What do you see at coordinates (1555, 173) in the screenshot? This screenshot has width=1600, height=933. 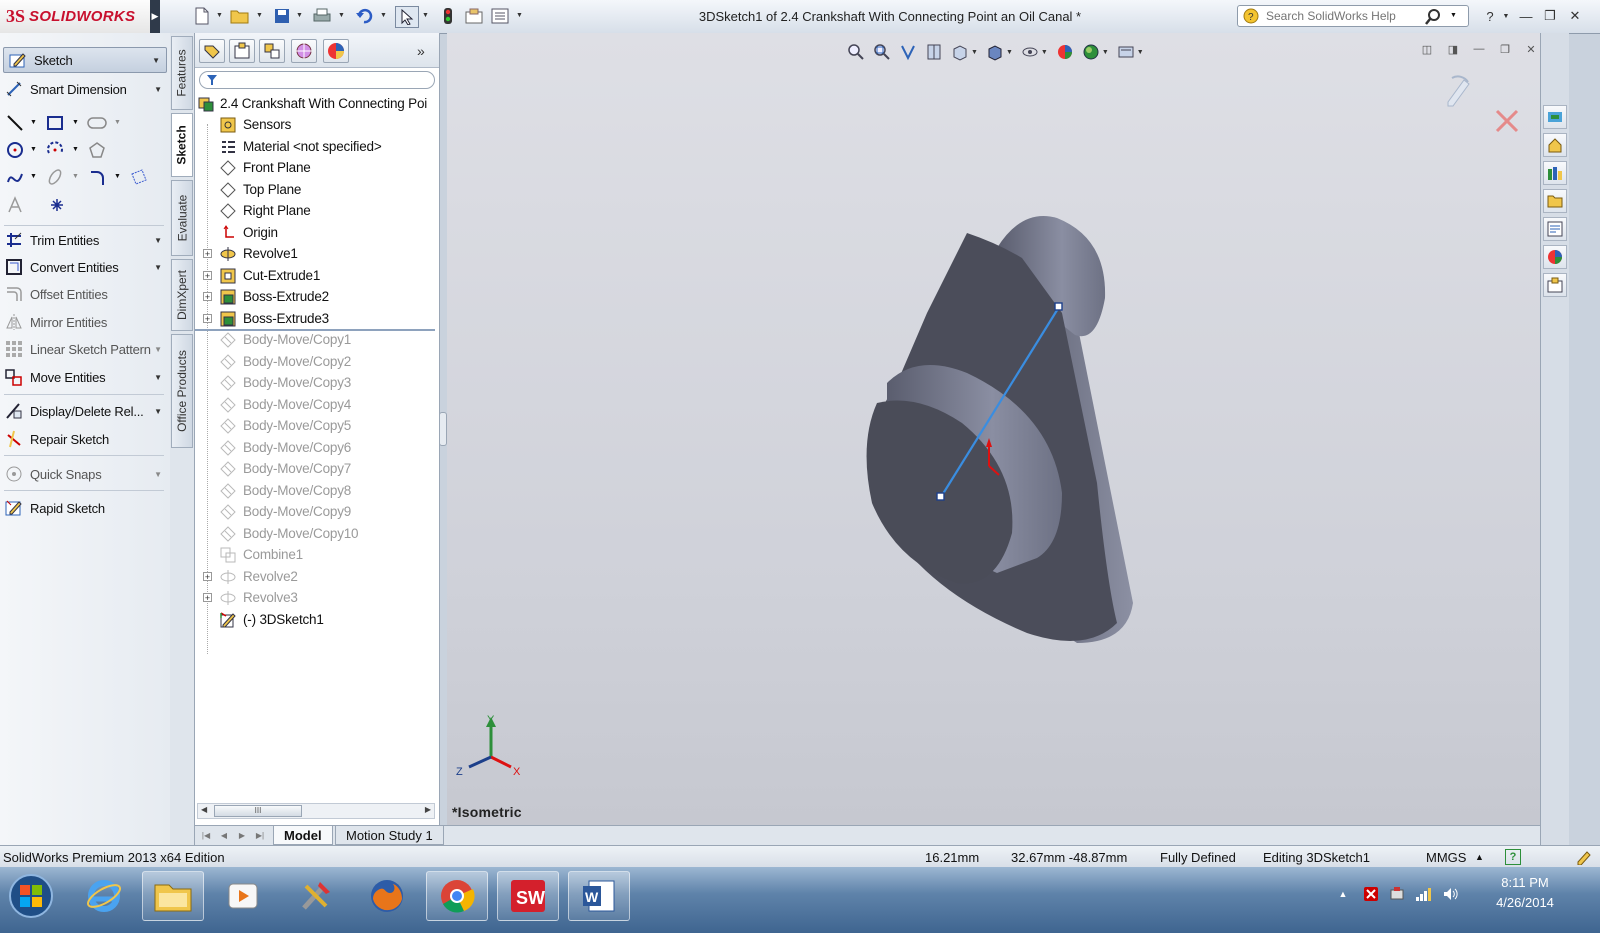 I see `design-library-icon` at bounding box center [1555, 173].